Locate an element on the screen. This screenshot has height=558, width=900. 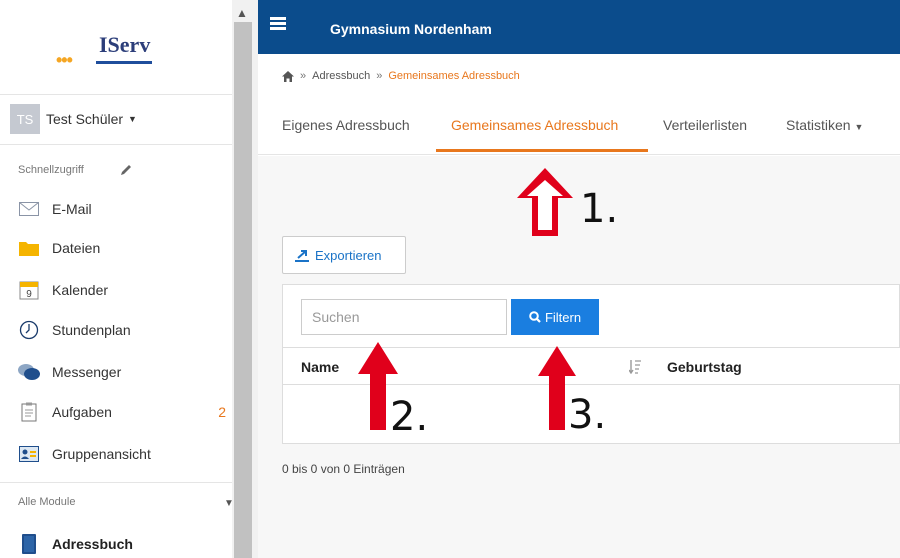
pencil-icon is located at coordinates (126, 170).